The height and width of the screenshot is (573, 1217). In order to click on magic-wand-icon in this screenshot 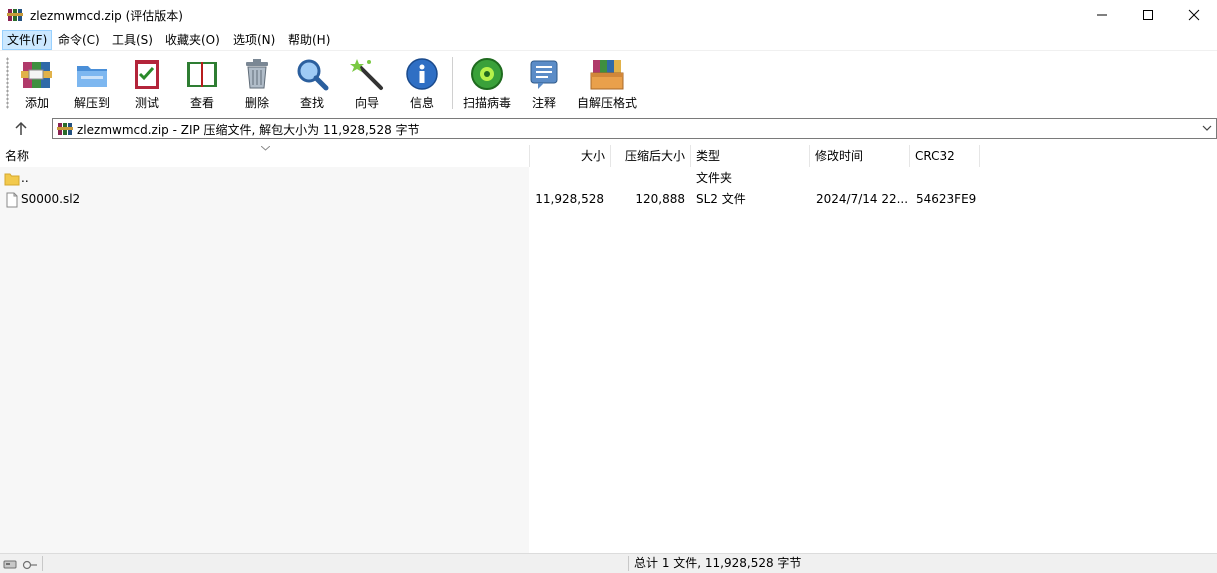, I will do `click(366, 74)`.